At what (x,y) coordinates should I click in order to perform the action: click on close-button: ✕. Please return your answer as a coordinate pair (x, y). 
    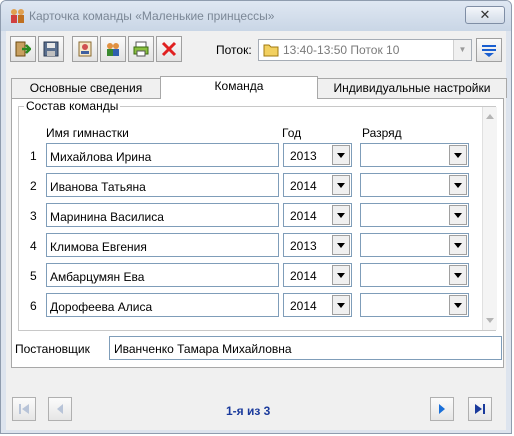
    Looking at the image, I should click on (485, 15).